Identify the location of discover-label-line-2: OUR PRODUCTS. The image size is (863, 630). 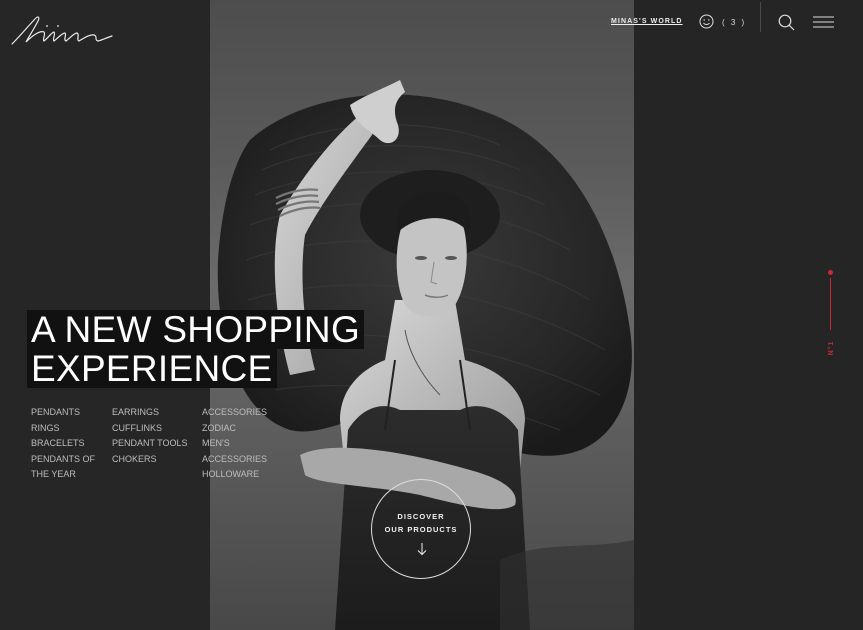
(421, 529).